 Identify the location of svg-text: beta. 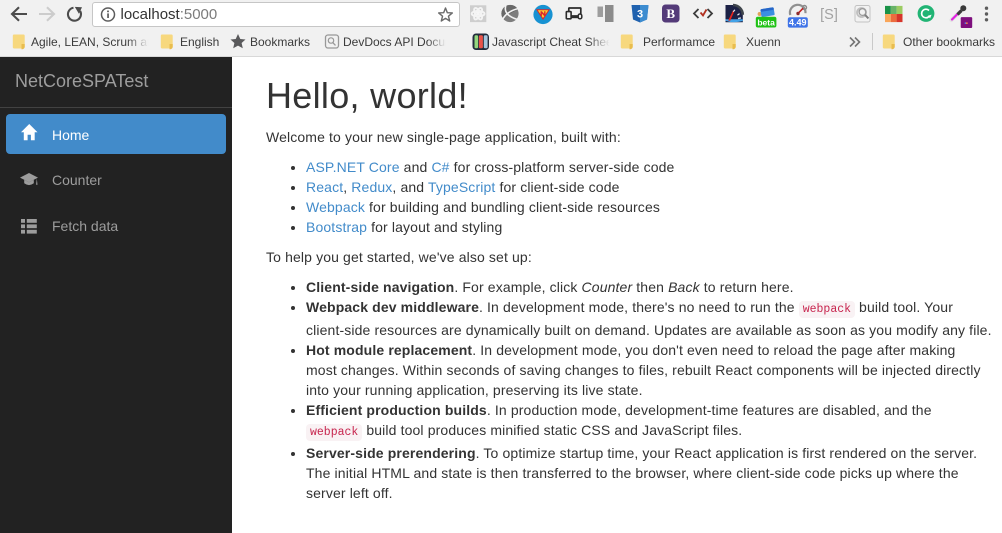
(766, 22).